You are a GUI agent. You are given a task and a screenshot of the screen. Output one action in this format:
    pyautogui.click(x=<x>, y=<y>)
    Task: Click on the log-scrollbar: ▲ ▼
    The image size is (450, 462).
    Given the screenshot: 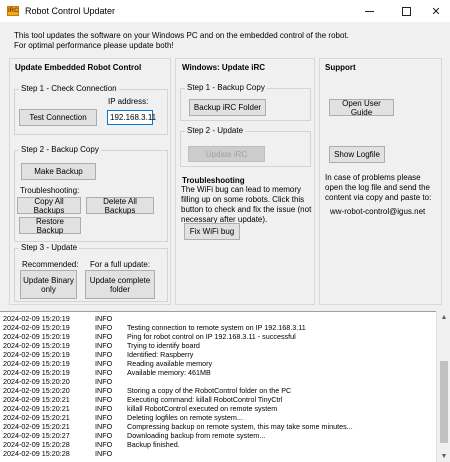 What is the action you would take?
    pyautogui.click(x=443, y=386)
    